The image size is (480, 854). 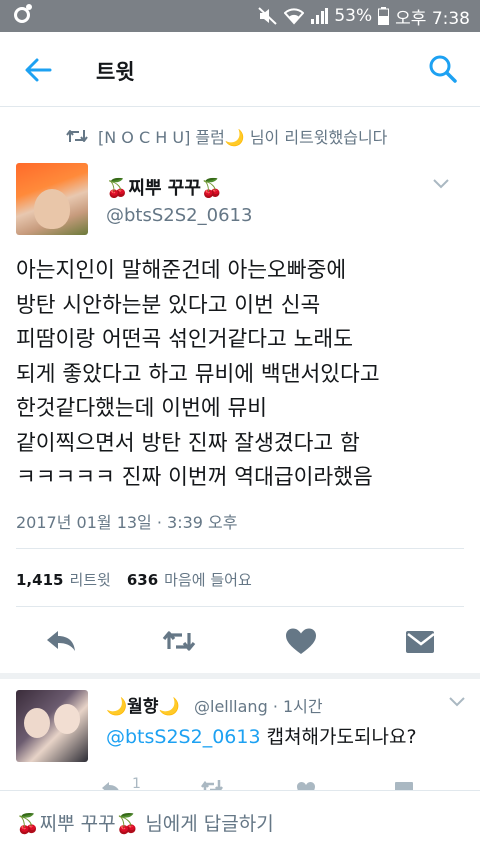 I want to click on reply-author-avatar, so click(x=52, y=726).